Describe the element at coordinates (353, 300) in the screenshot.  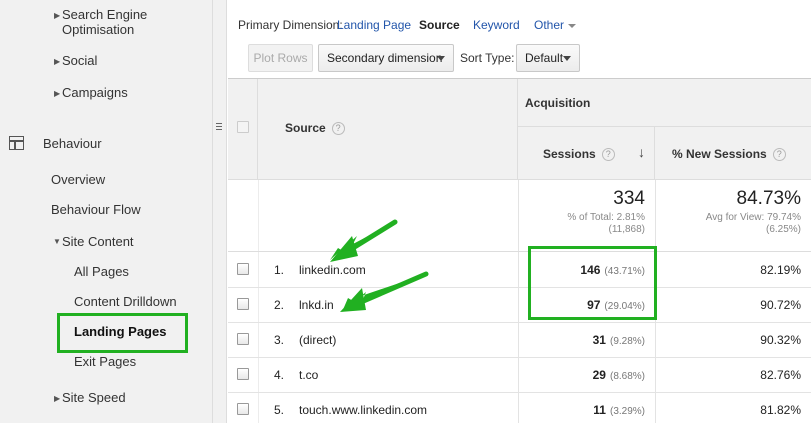
I see `arrow-lnkd-head` at that location.